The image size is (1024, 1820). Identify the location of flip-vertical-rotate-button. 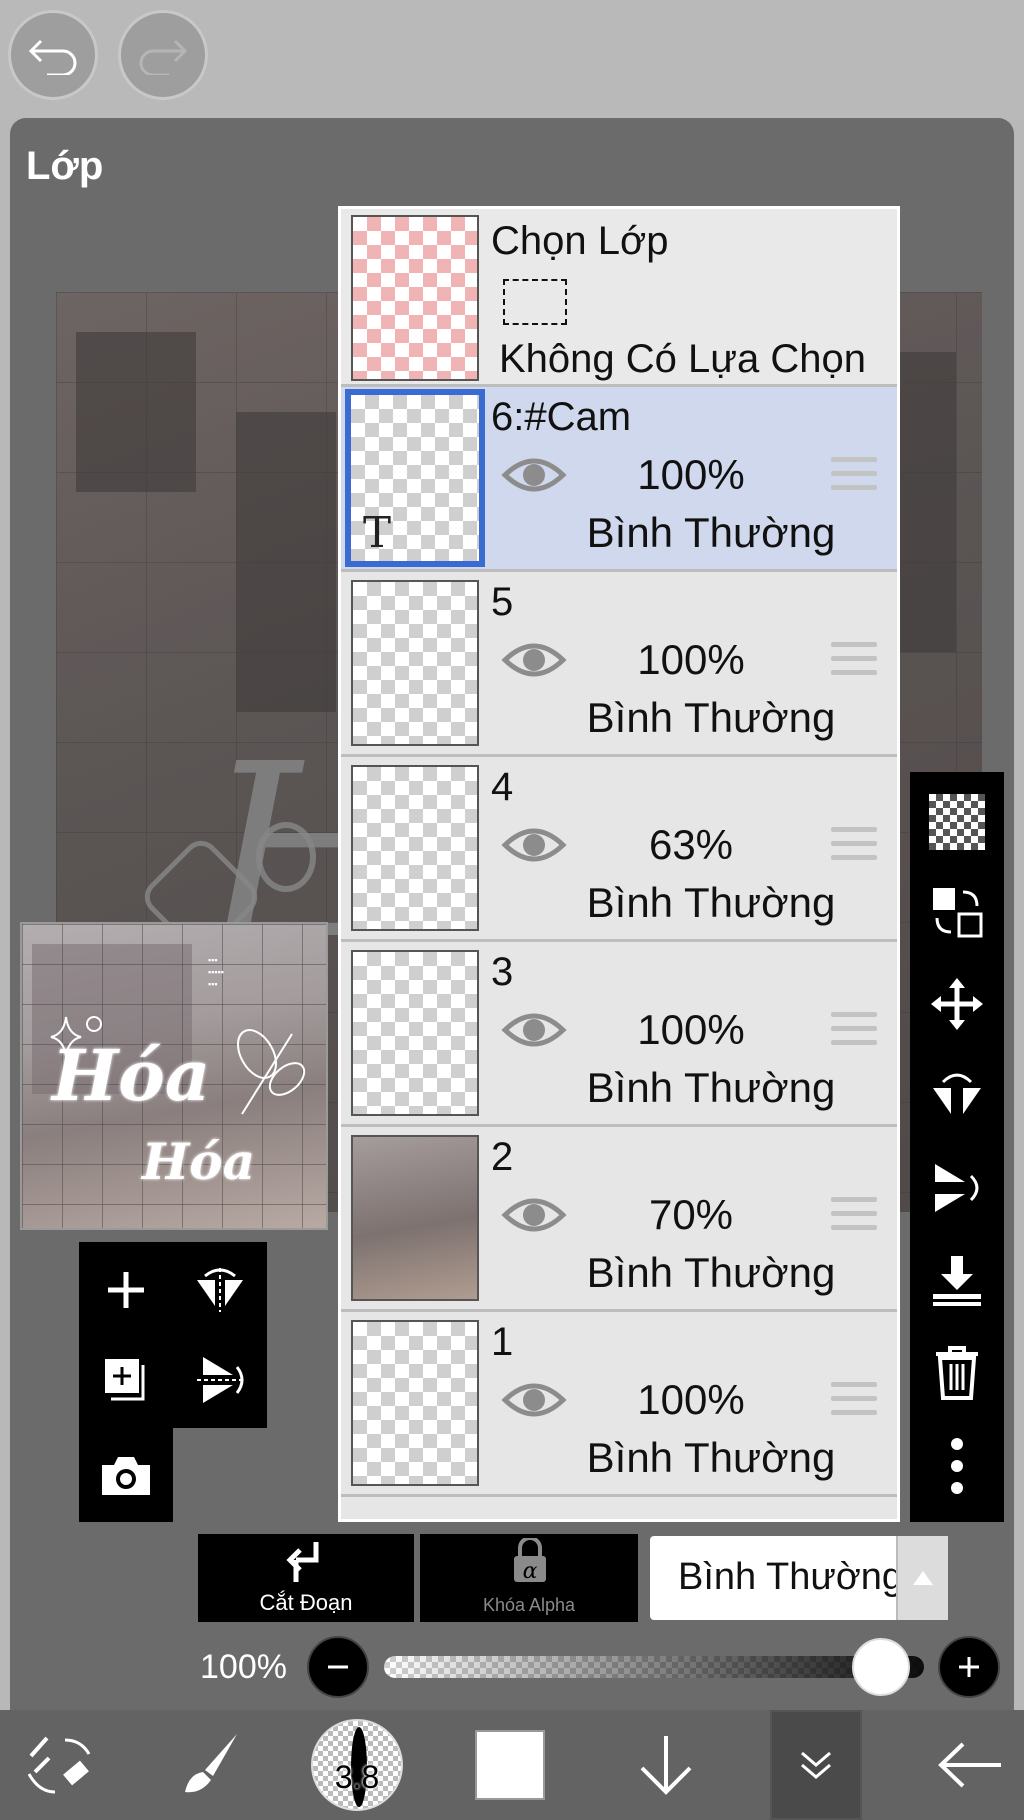
(957, 1188).